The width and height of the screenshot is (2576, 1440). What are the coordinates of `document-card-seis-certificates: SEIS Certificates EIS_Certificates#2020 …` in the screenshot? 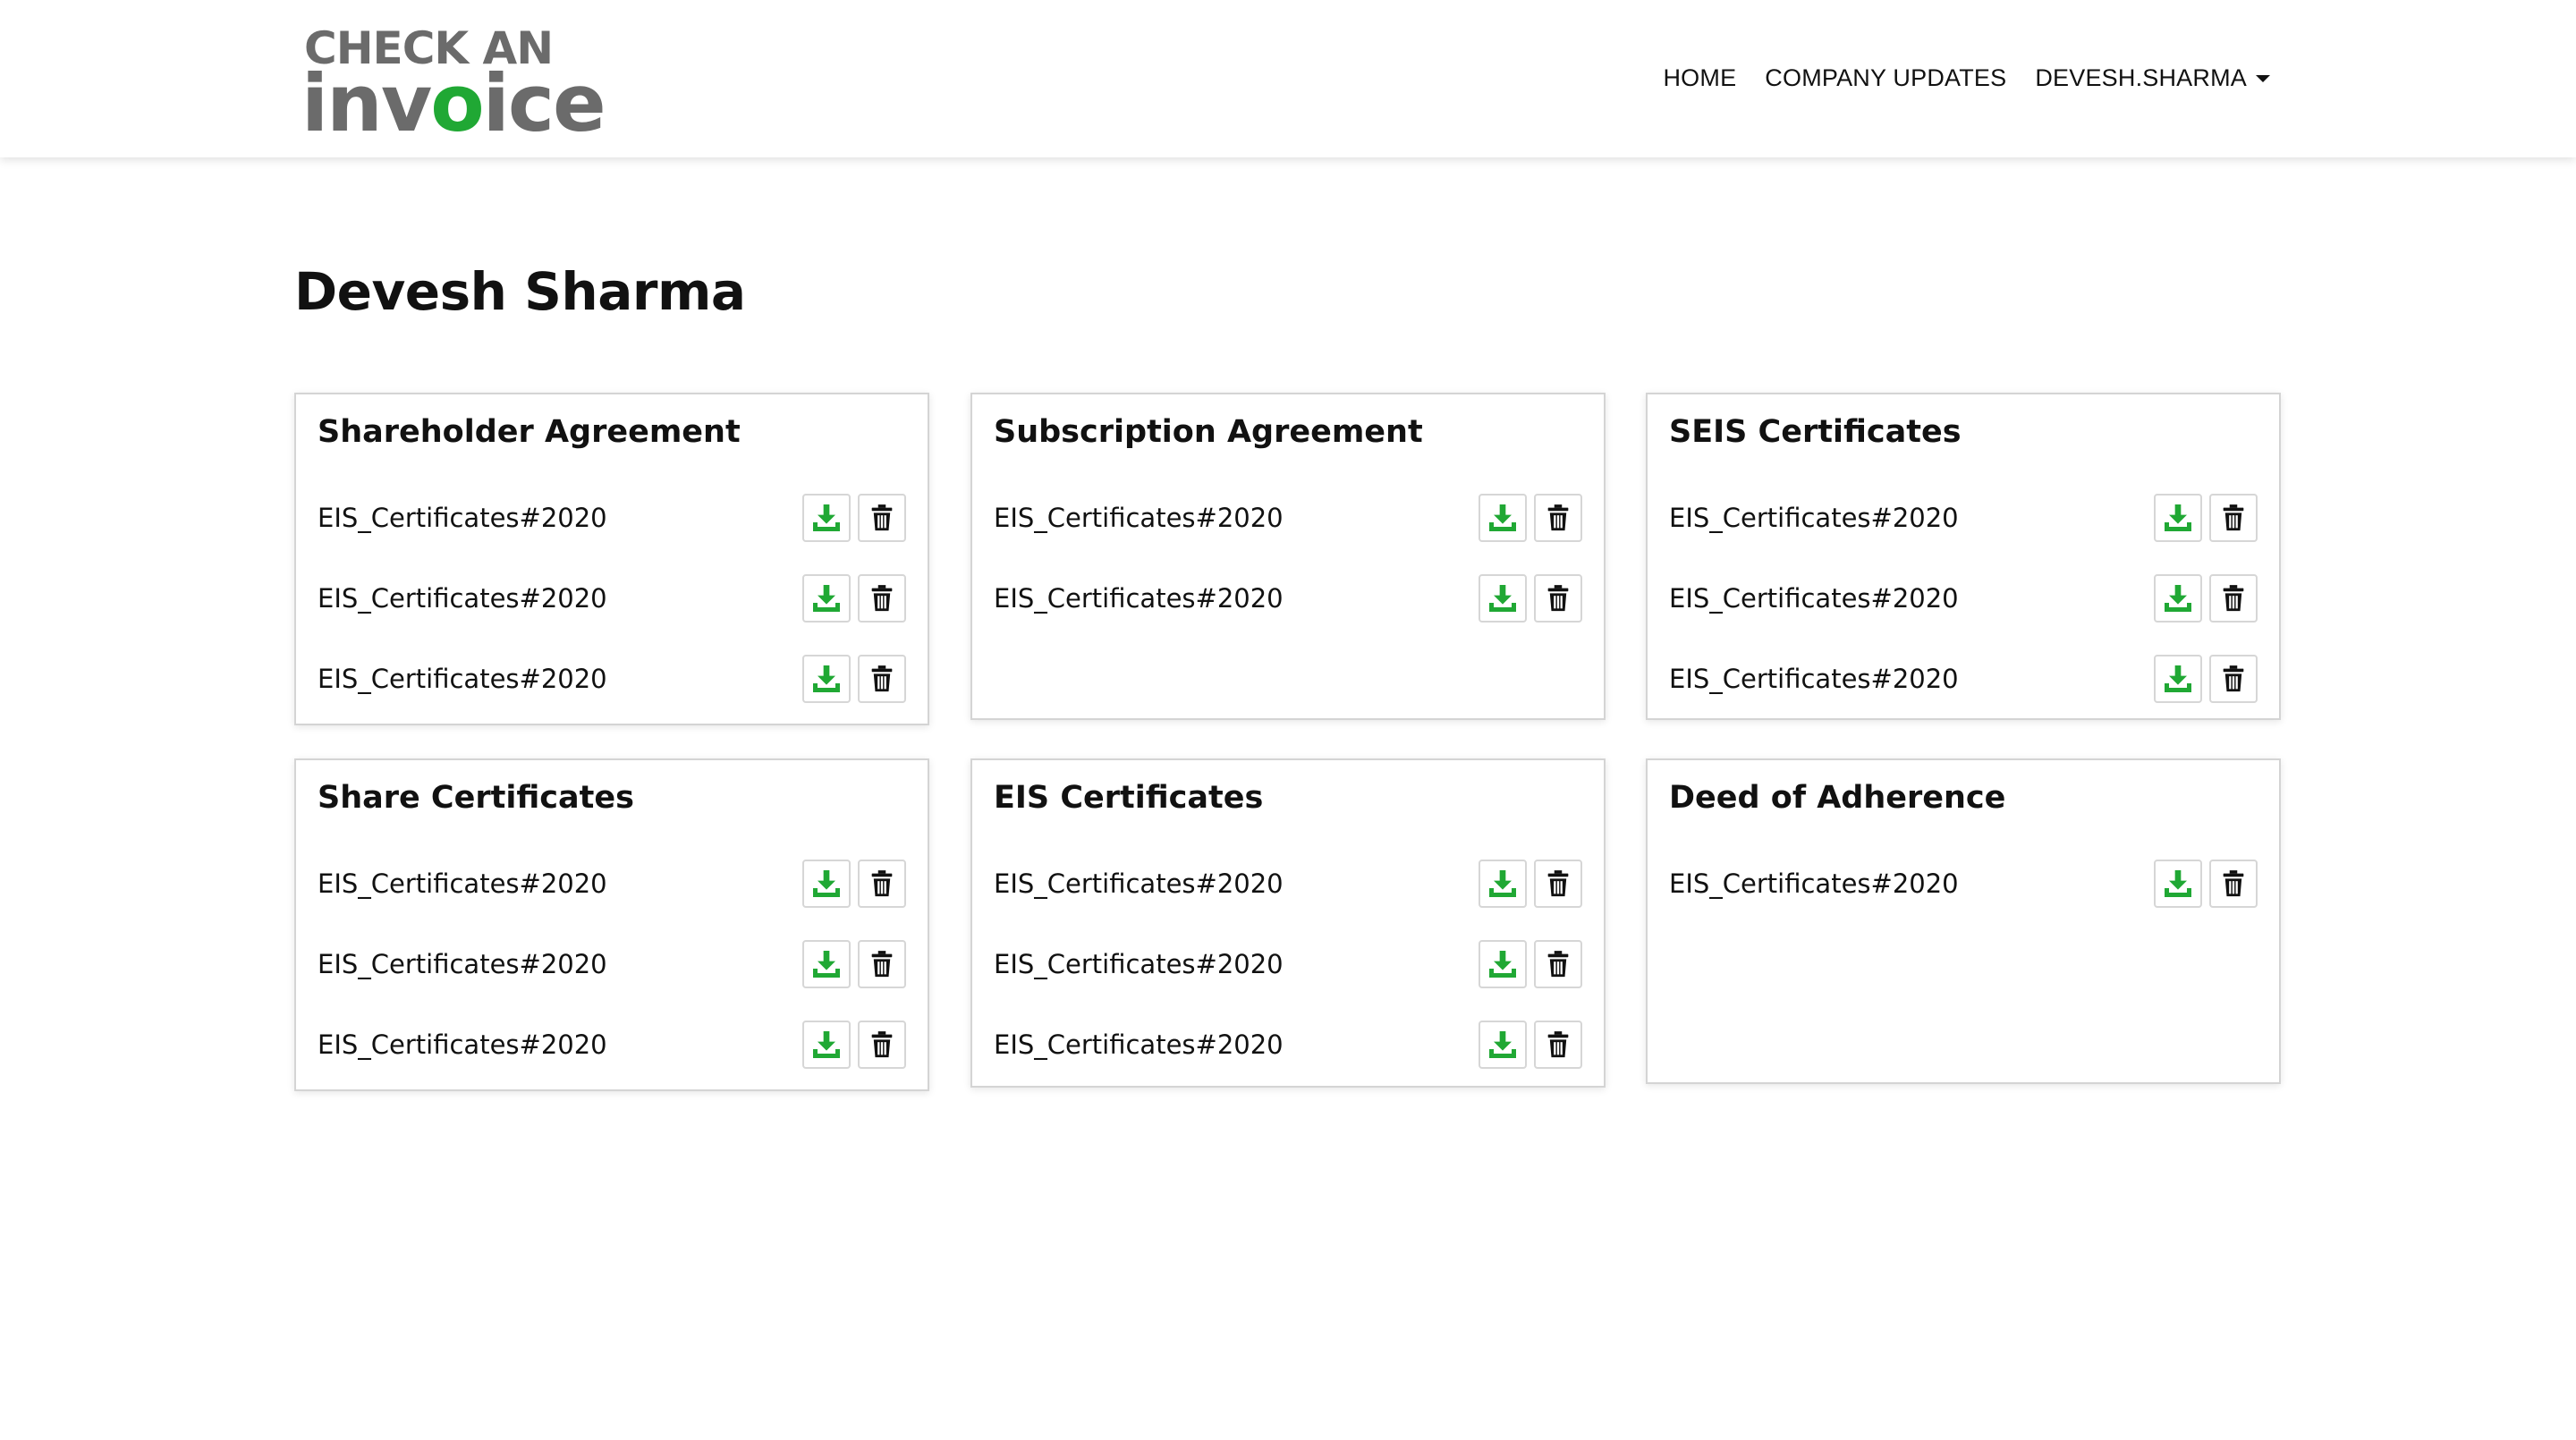 It's located at (1963, 556).